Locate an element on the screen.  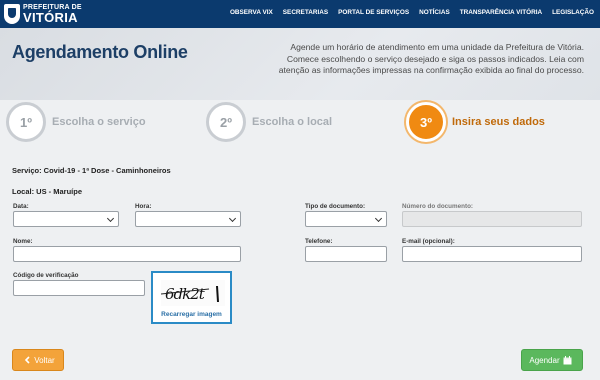
svg-text: 6dk2t is located at coordinates (185, 294).